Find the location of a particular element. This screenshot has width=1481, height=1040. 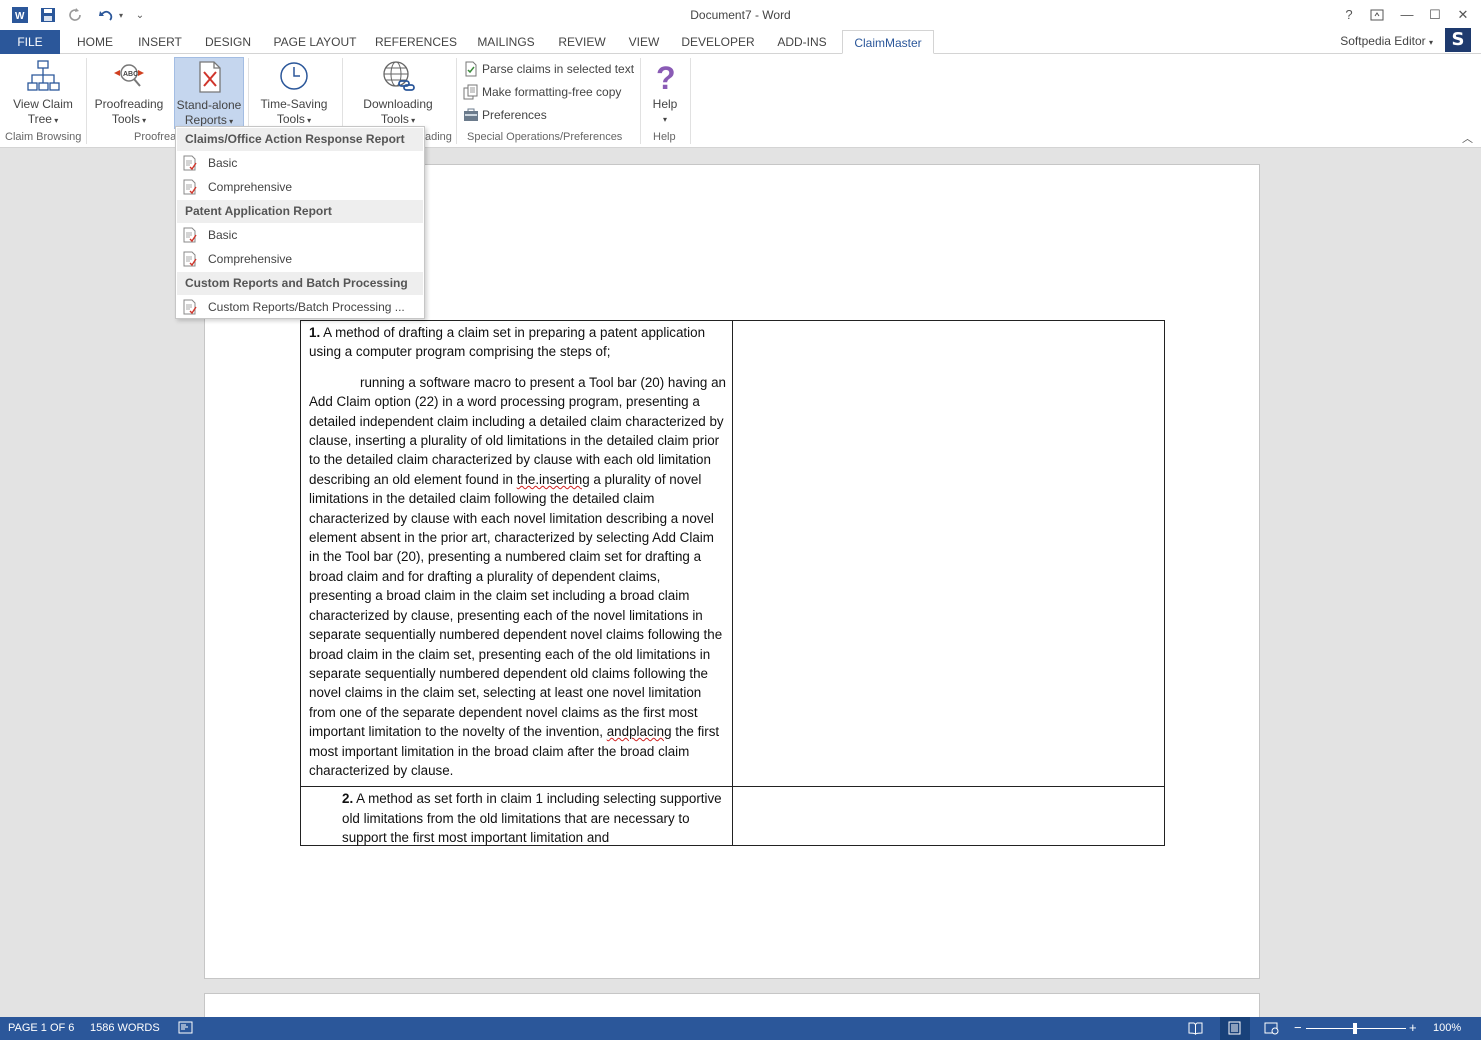

tab-page-layout: PAGE LAYOUT is located at coordinates (315, 42).